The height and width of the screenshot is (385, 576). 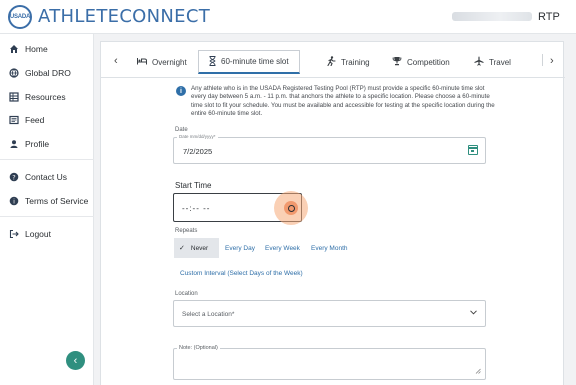 I want to click on sidebar-item-home: Home, so click(x=28, y=49).